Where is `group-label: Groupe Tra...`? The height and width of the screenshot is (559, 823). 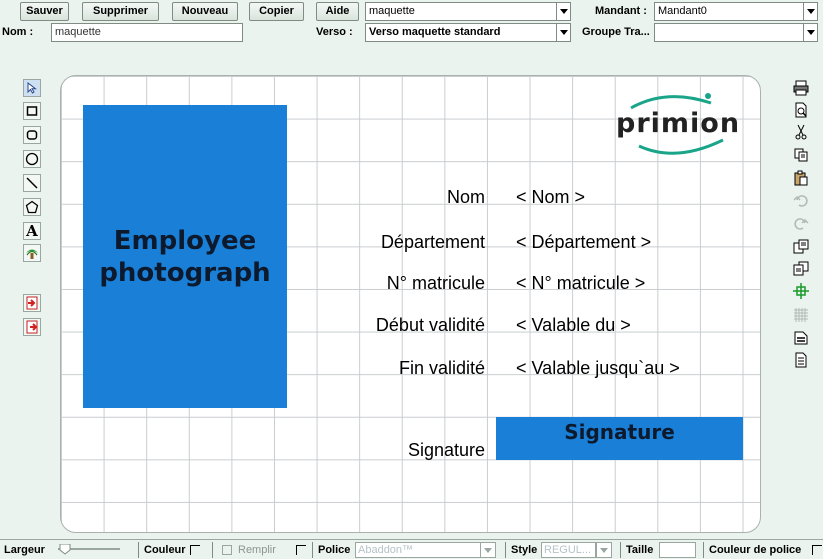
group-label: Groupe Tra... is located at coordinates (616, 32).